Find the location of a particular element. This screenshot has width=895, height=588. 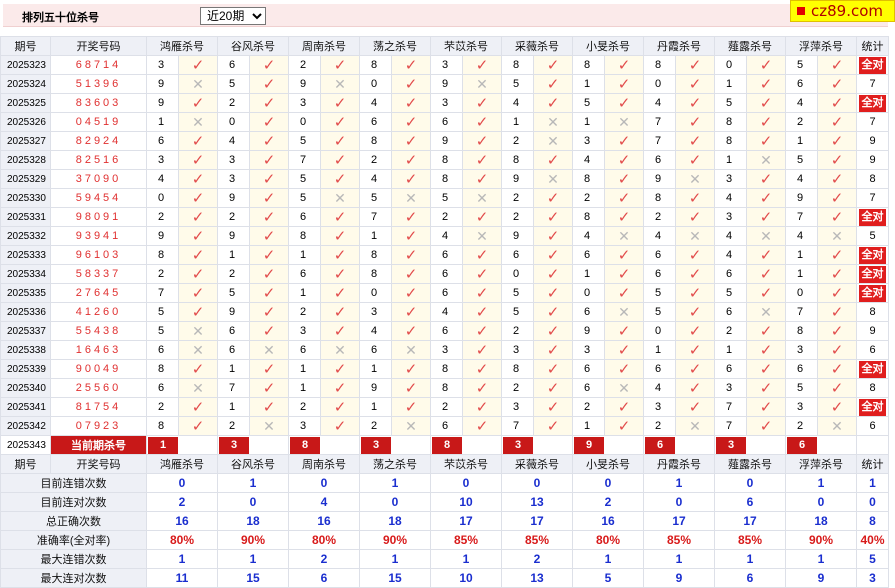

current-kill-number: 9 is located at coordinates (589, 445).